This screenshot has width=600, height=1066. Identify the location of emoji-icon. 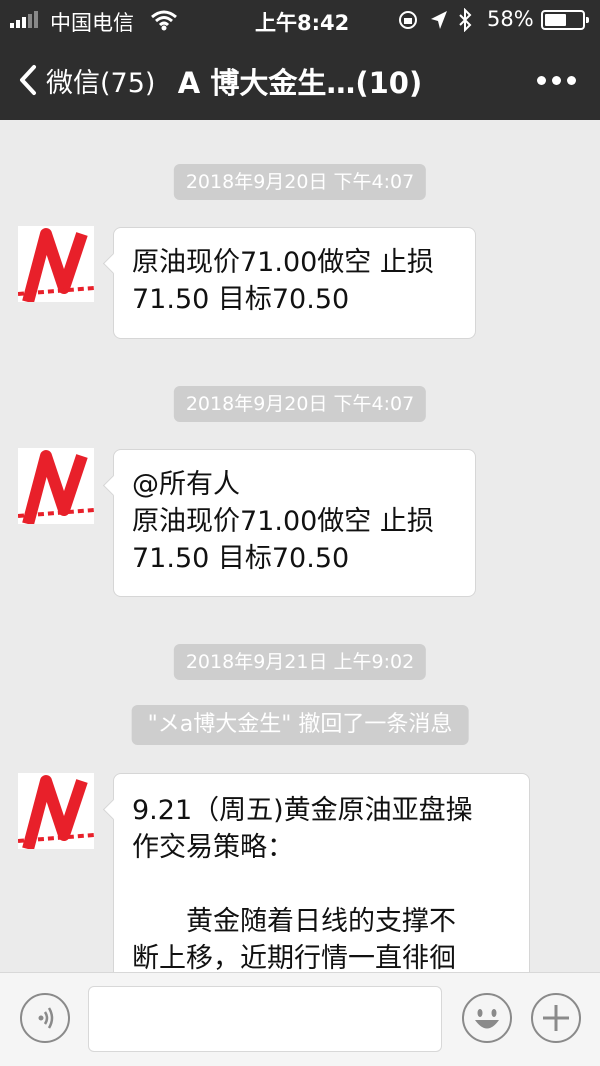
(487, 1018).